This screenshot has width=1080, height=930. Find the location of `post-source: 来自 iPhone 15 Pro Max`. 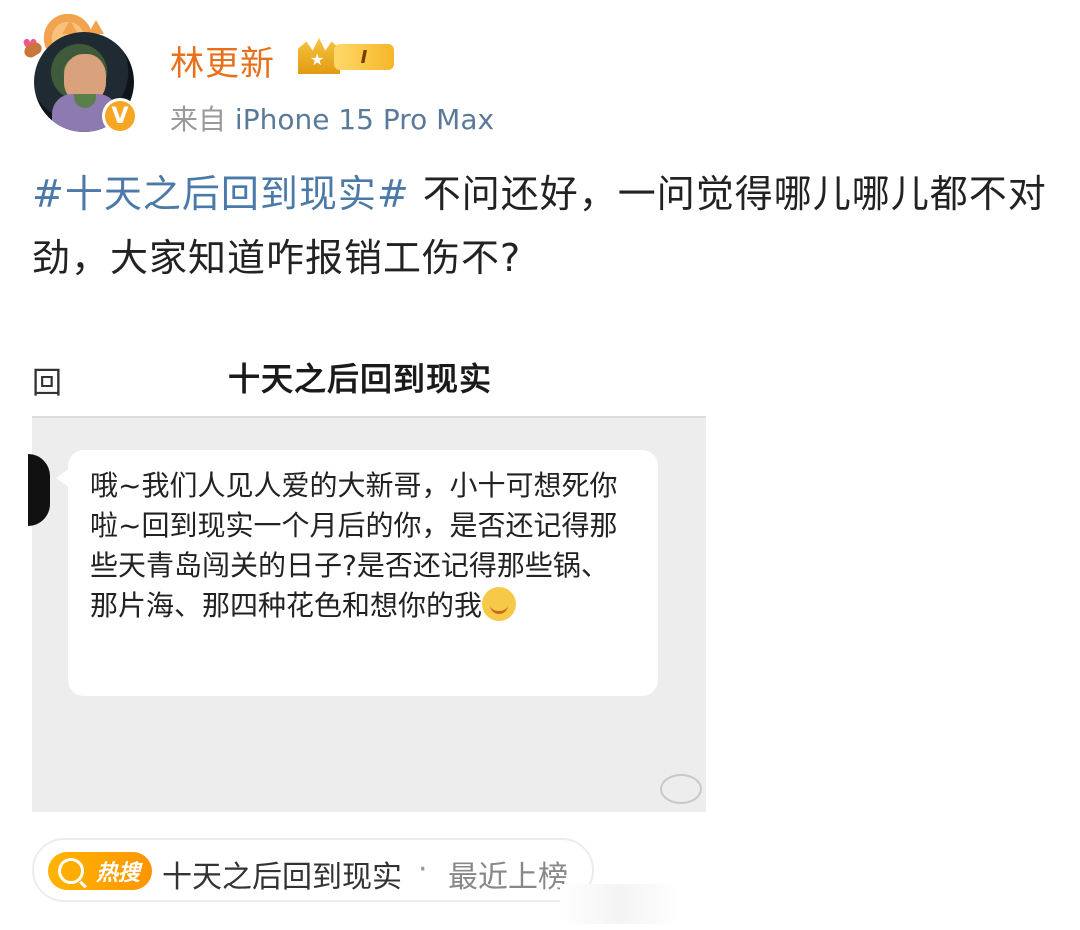

post-source: 来自 iPhone 15 Pro Max is located at coordinates (332, 118).